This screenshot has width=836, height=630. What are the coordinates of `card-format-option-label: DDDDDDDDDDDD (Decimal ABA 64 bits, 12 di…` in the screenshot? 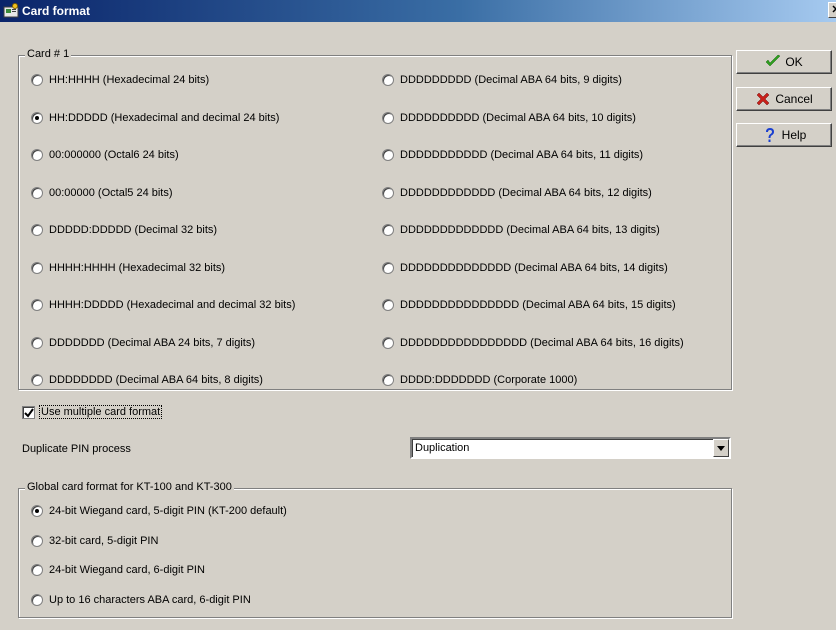 It's located at (526, 192).